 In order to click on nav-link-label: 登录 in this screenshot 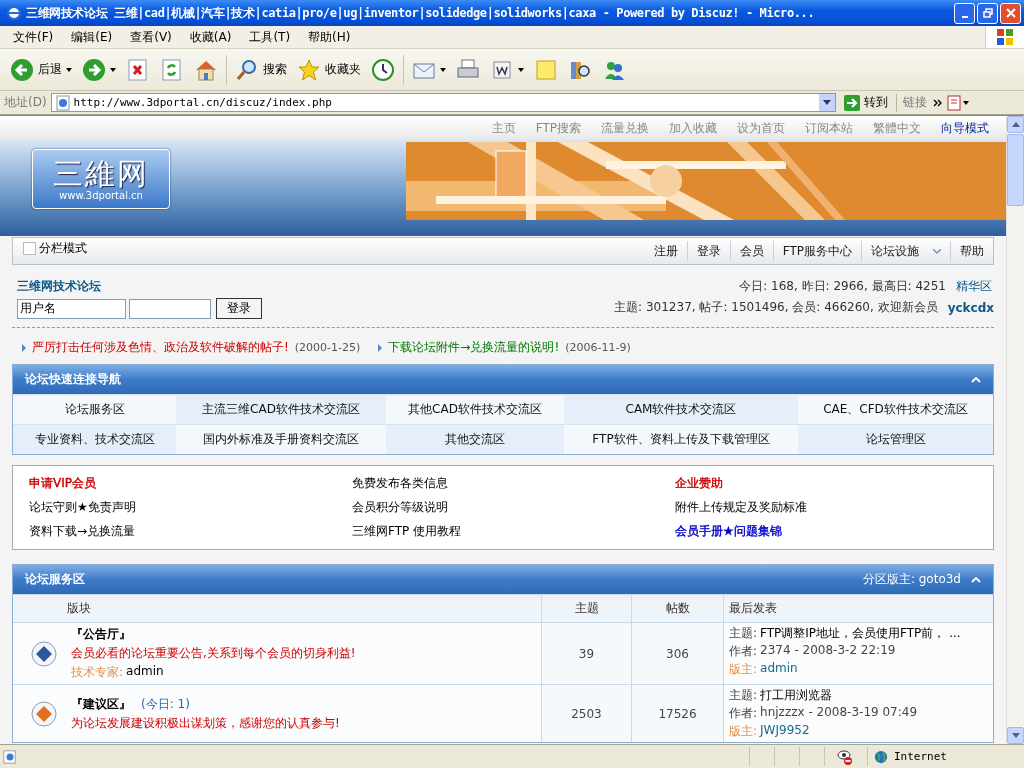, I will do `click(708, 251)`.